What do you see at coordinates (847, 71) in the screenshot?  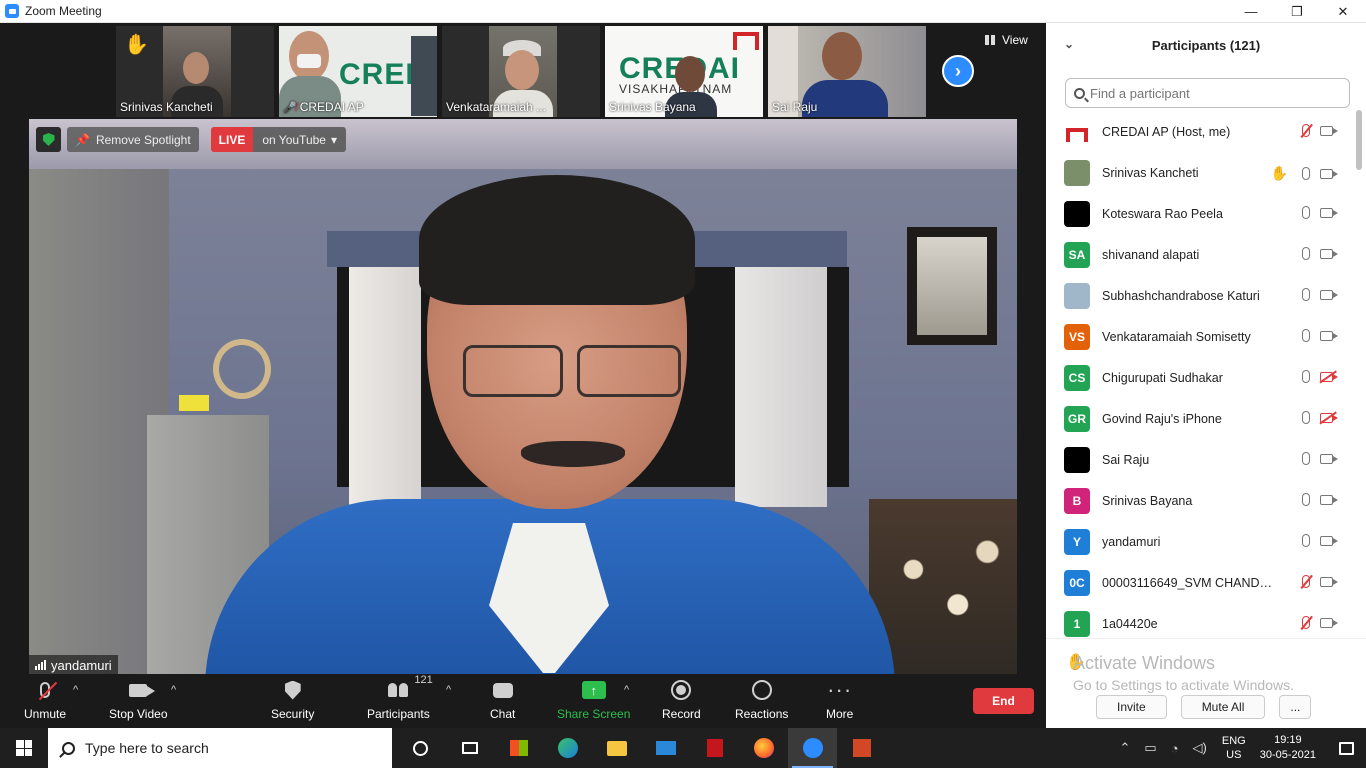 I see `video-thumbnail: Sai Raju` at bounding box center [847, 71].